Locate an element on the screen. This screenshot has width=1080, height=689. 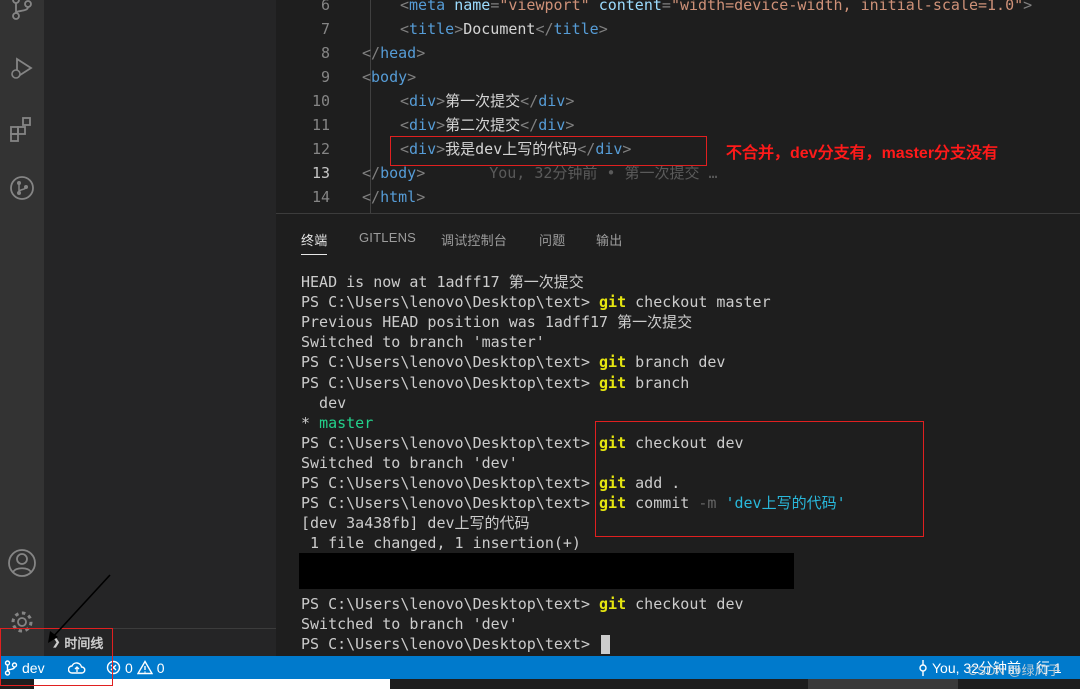
redacted-region is located at coordinates (546, 571).